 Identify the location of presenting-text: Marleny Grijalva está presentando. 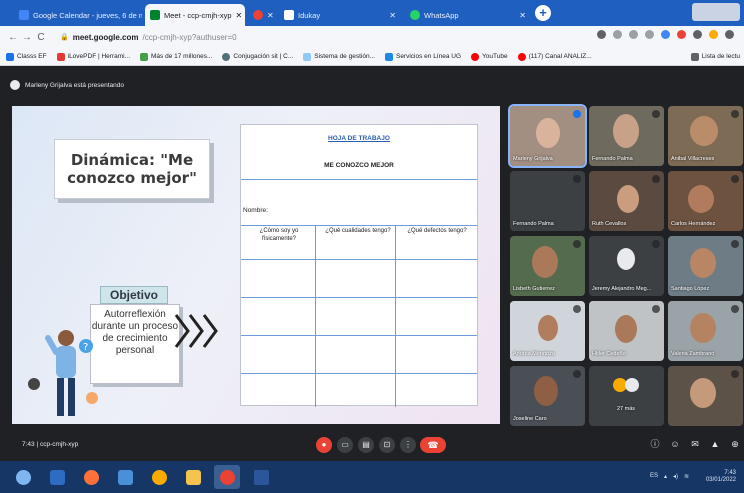
(74, 85).